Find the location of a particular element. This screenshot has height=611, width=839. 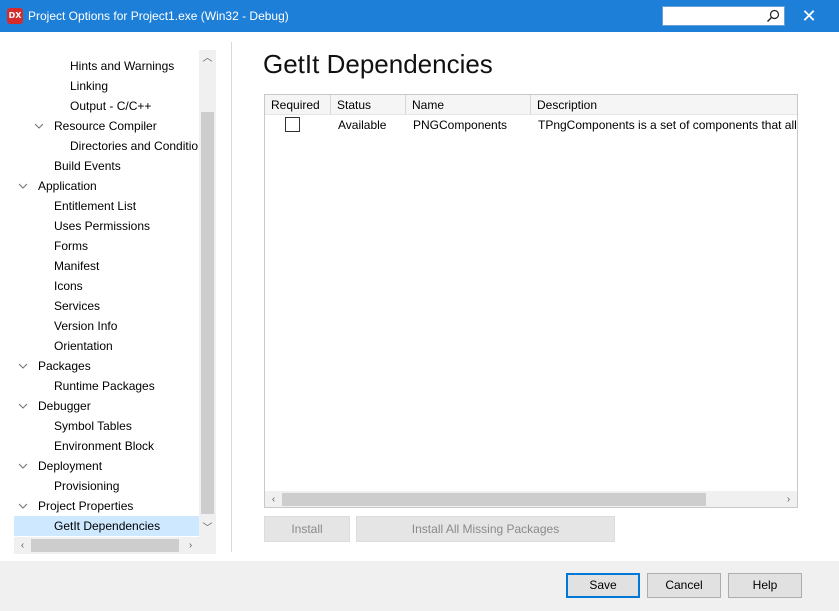

tree-item: Deployment is located at coordinates (107, 466).